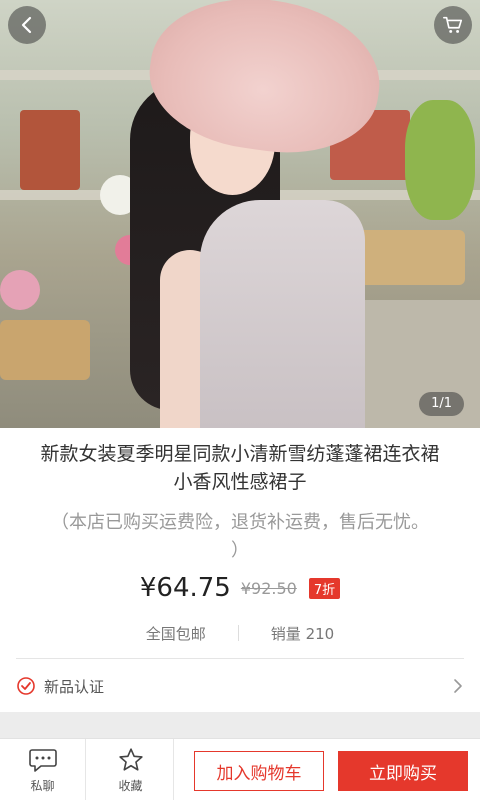 The image size is (480, 800). I want to click on original-price: ¥92.50, so click(268, 588).